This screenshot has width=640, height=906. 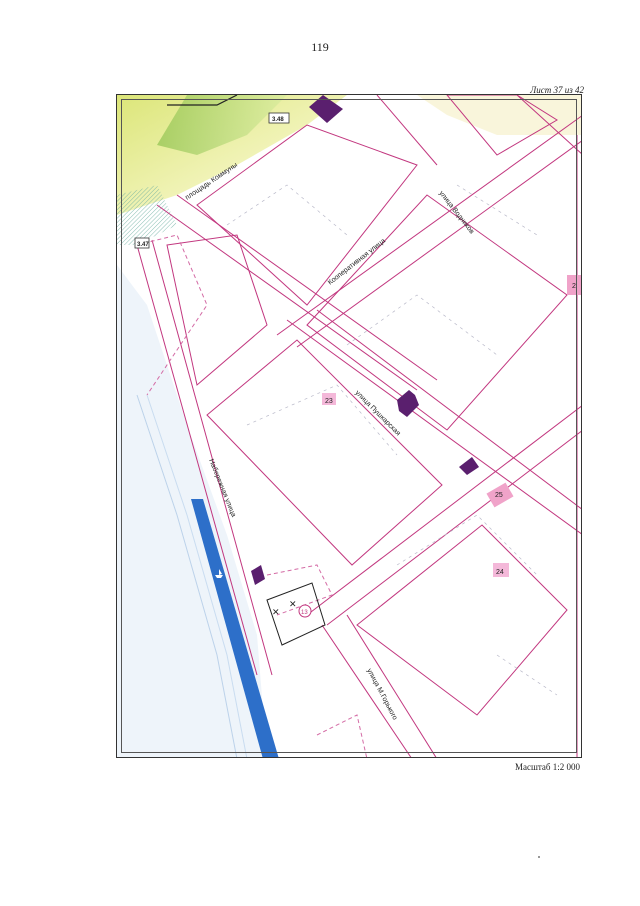 I want to click on building-left, so click(x=258, y=575).